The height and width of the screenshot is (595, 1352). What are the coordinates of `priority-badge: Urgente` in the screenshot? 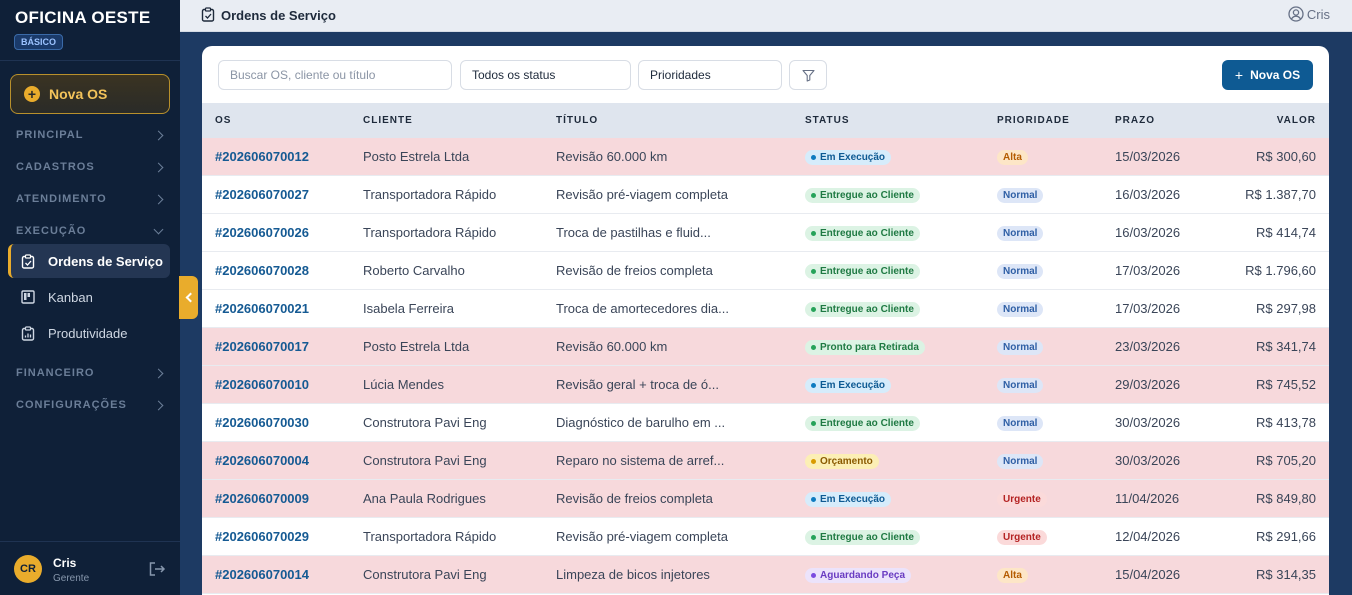 It's located at (1022, 499).